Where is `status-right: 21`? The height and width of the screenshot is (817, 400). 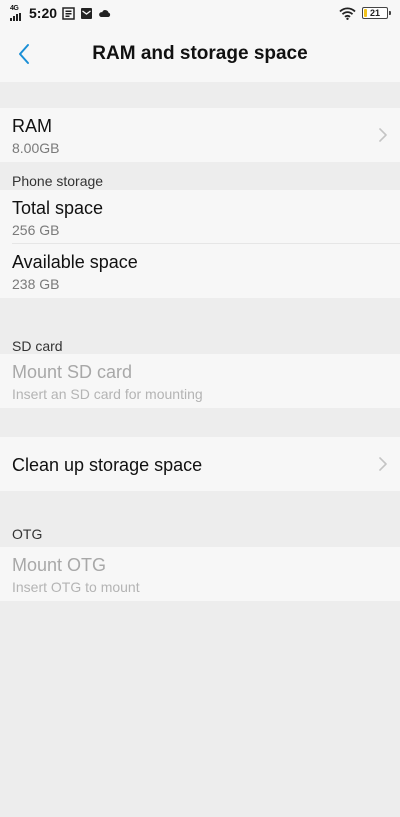
status-right: 21 is located at coordinates (365, 13).